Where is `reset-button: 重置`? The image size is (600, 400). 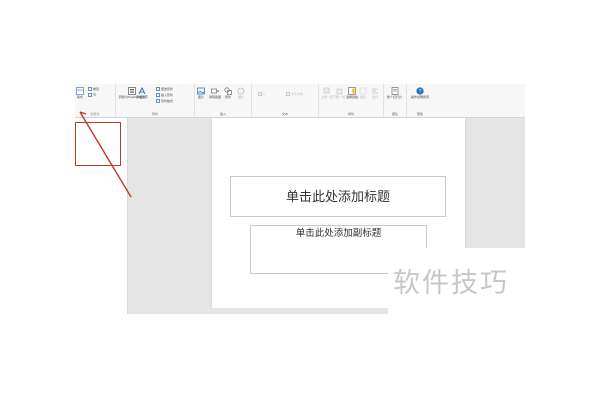 reset-button: 重置 is located at coordinates (93, 89).